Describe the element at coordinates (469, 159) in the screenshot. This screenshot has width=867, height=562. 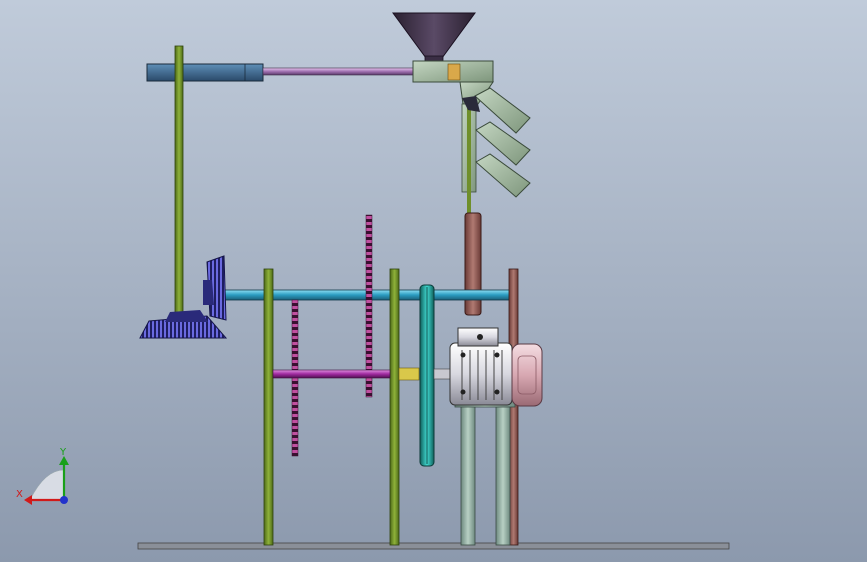
I see `feeder-inner-shaft` at that location.